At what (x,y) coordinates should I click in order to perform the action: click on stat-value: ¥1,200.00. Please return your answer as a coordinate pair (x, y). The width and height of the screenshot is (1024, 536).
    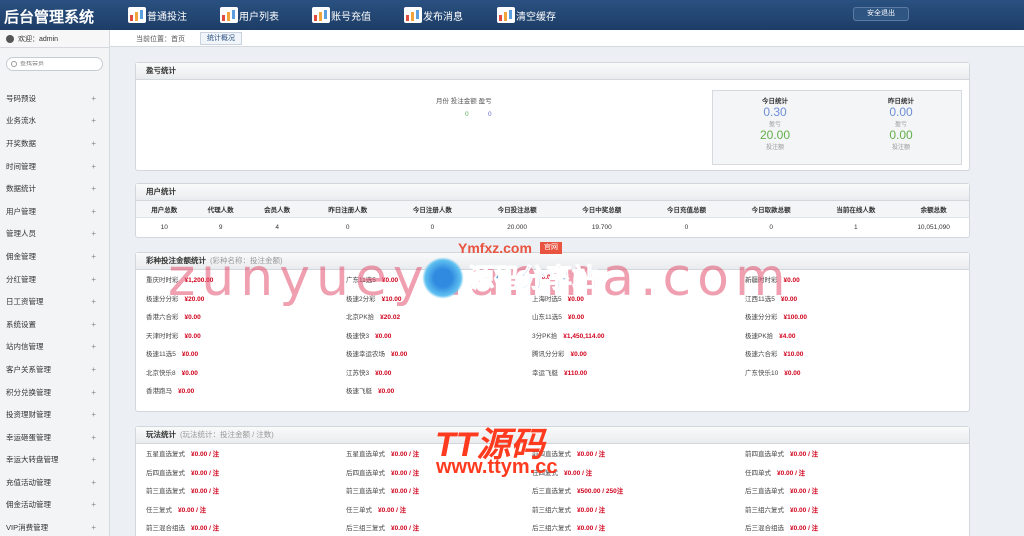
    Looking at the image, I should click on (199, 280).